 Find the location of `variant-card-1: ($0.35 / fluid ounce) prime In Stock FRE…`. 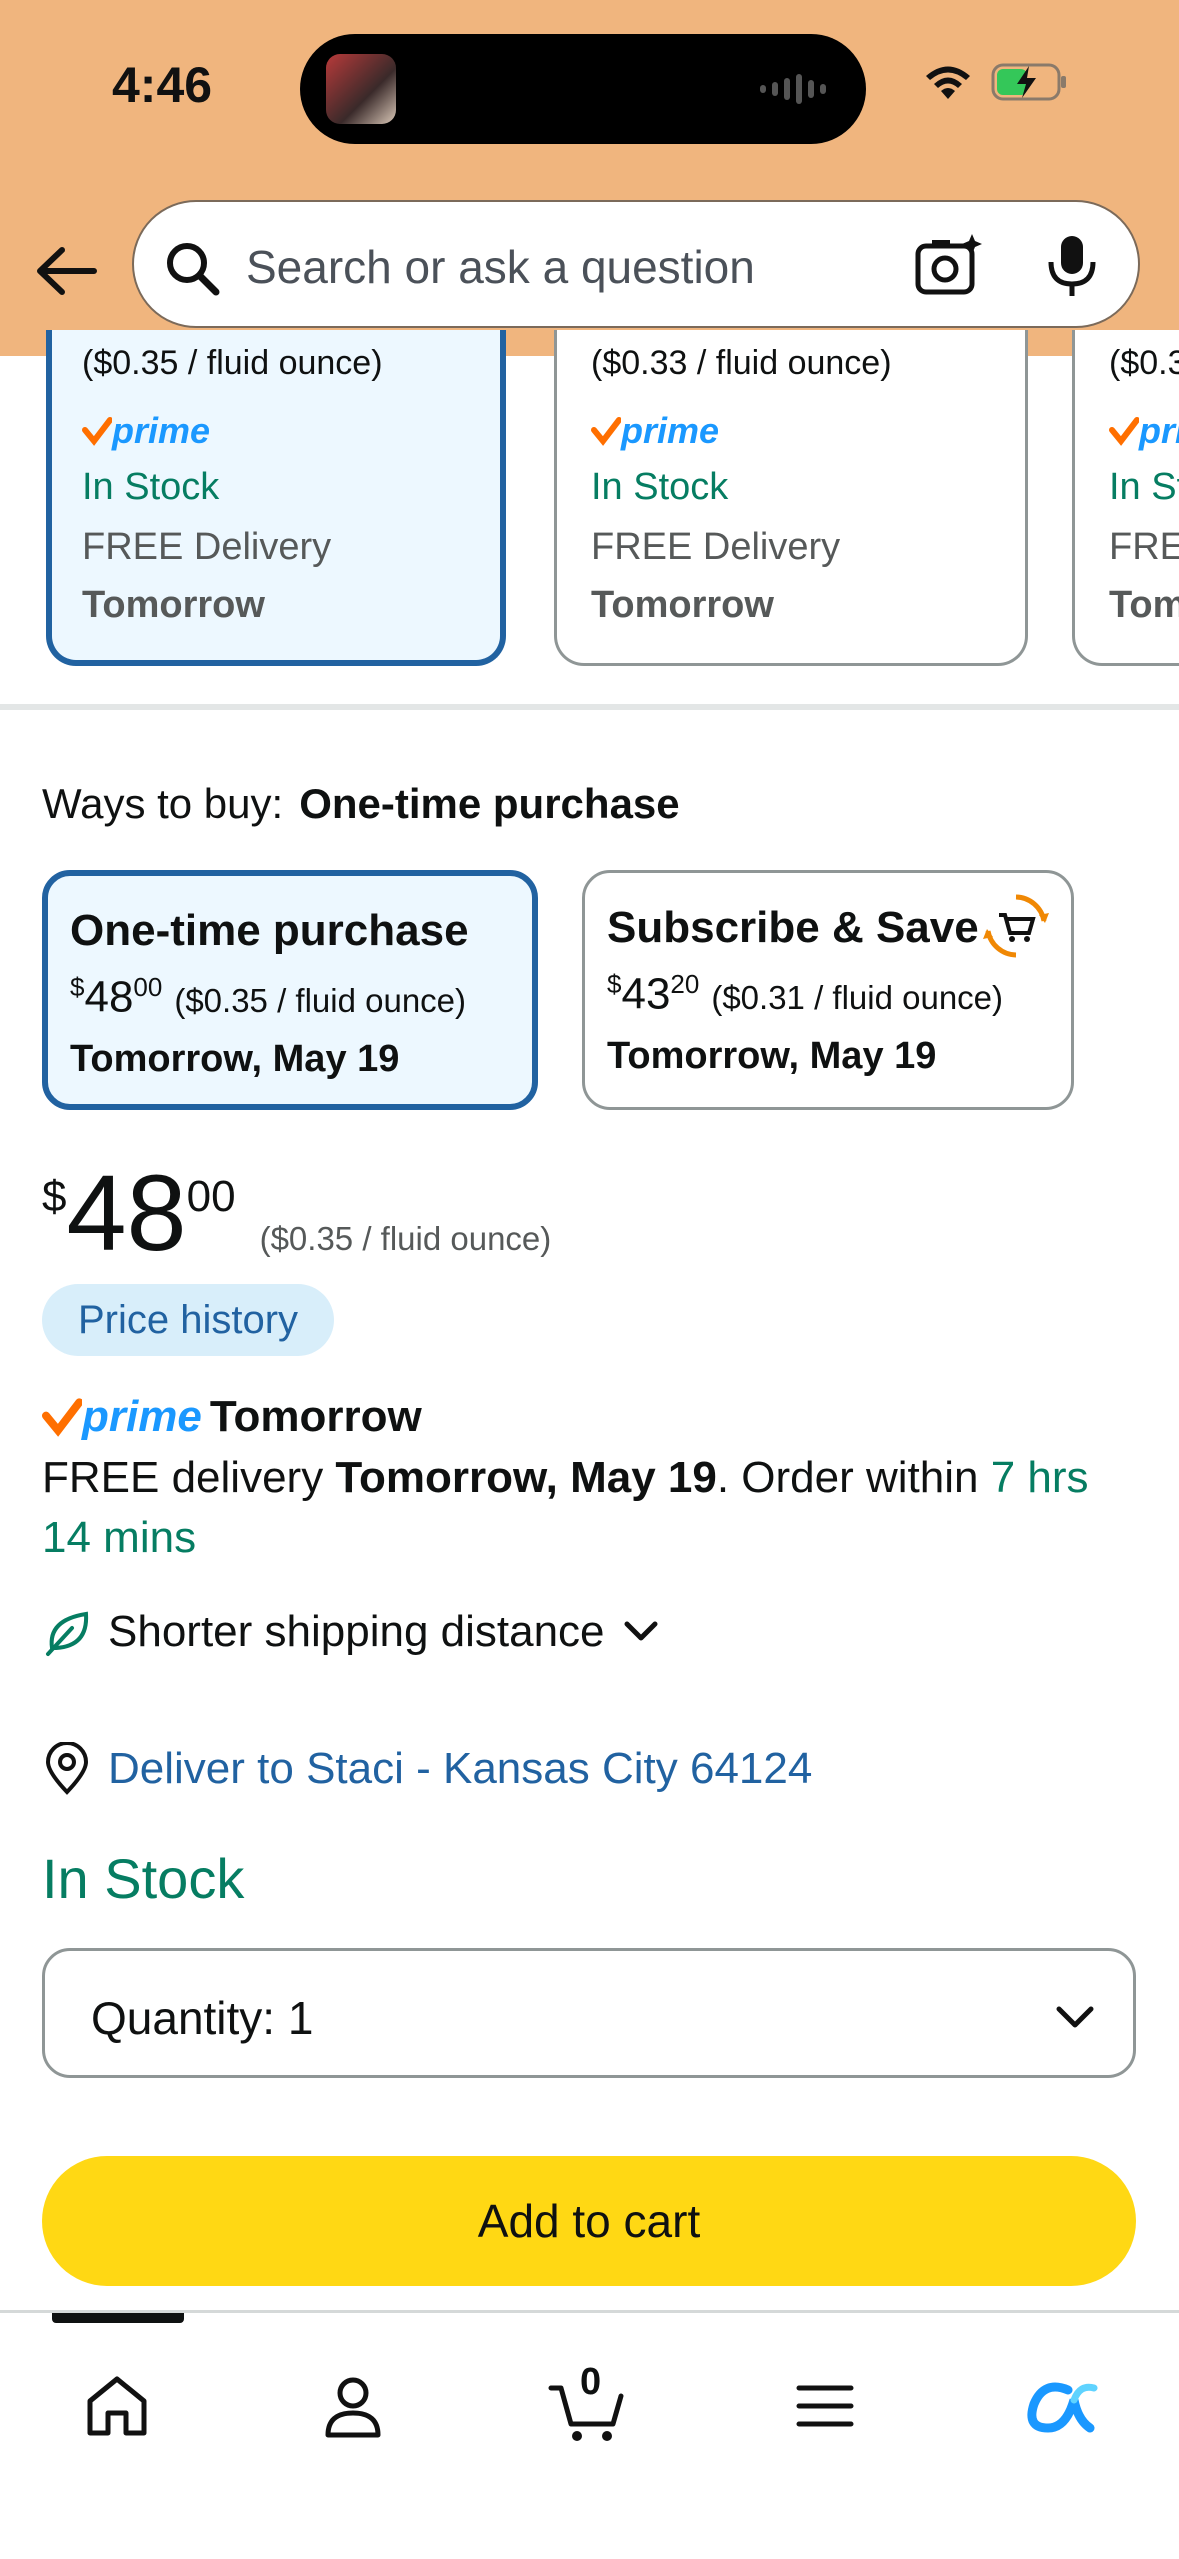

variant-card-1: ($0.35 / fluid ounce) prime In Stock FRE… is located at coordinates (276, 498).